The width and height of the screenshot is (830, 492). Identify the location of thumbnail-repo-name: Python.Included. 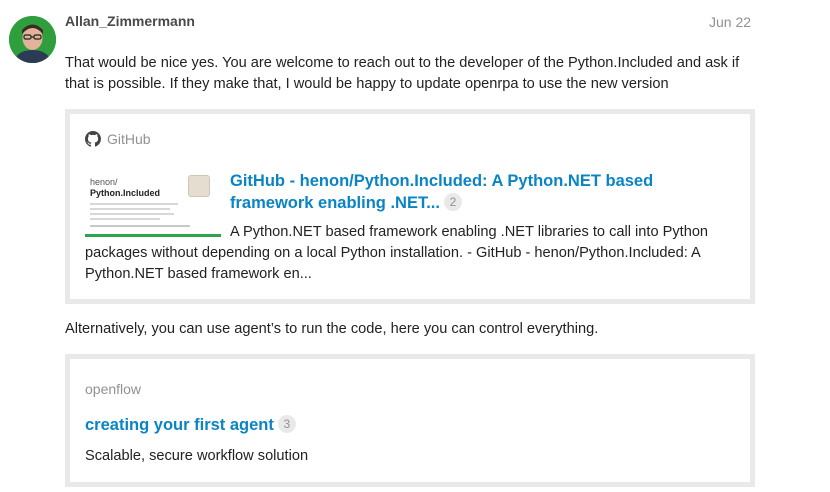
(125, 193).